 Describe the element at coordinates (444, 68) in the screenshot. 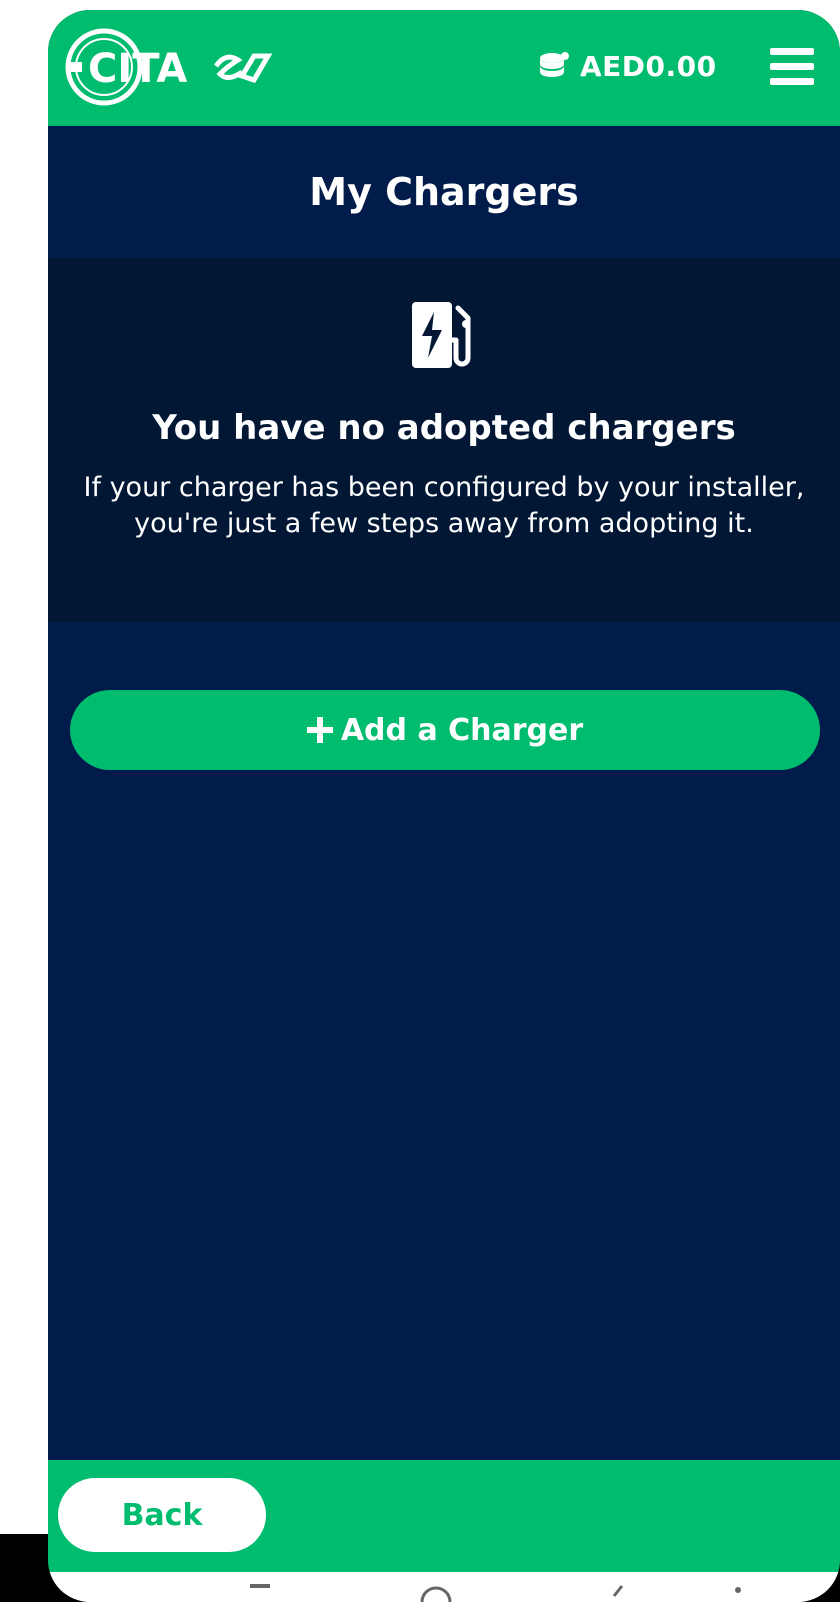

I see `app-header: CITA AED0.00` at that location.